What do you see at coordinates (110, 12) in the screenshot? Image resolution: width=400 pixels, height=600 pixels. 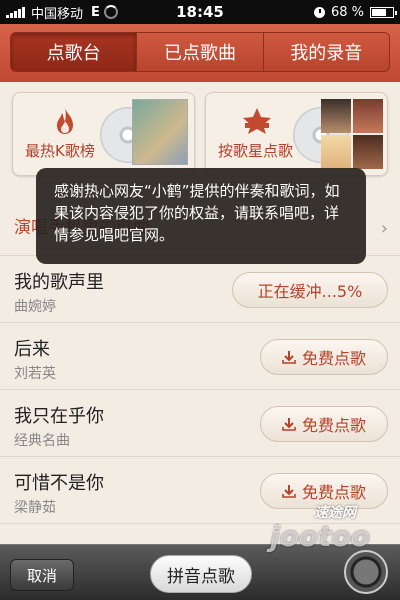 I see `activity-spinner-icon` at bounding box center [110, 12].